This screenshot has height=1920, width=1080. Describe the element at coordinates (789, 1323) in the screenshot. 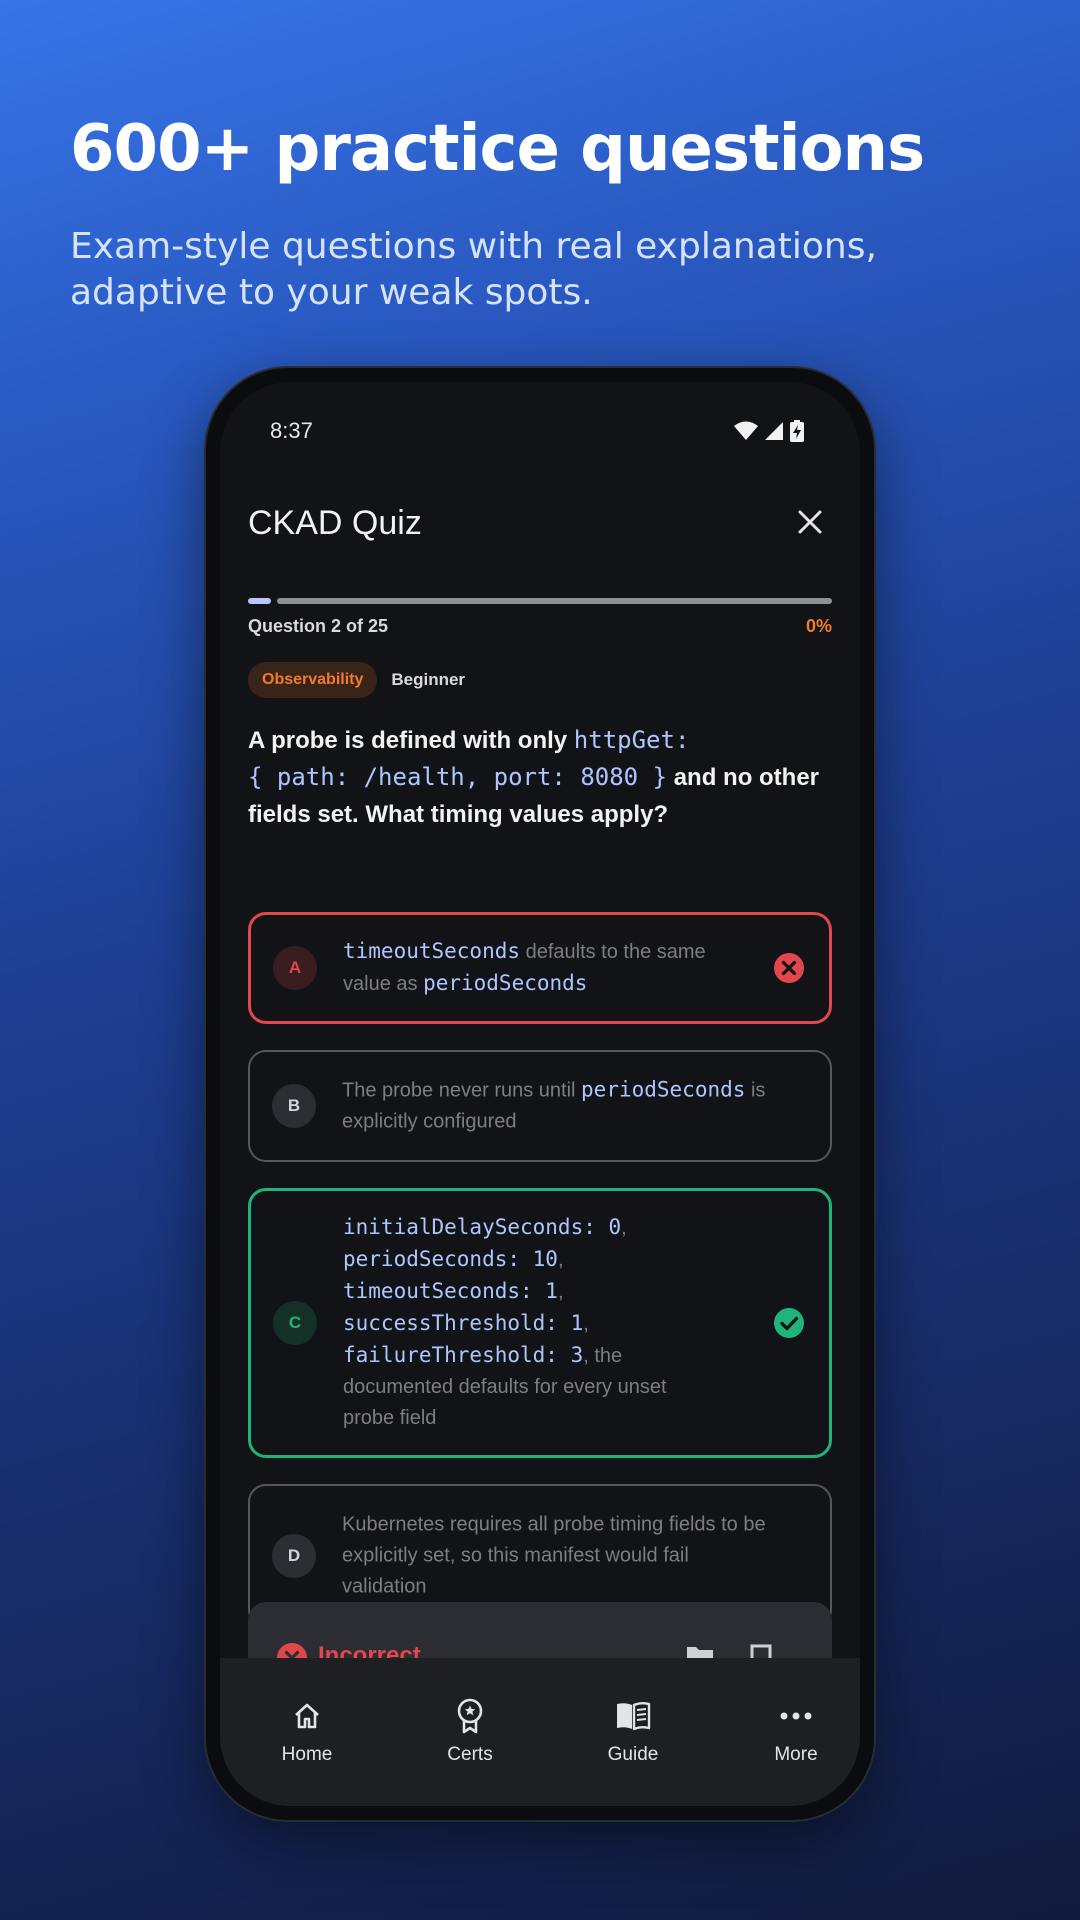

I see `check-circle-icon` at that location.